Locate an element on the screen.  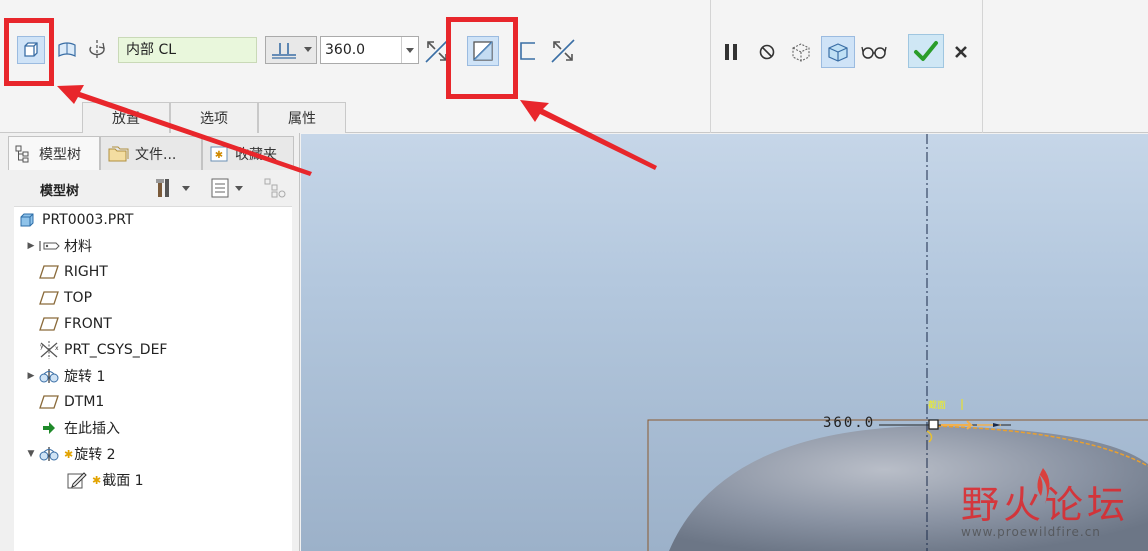
thicken-icon is located at coordinates (527, 51).